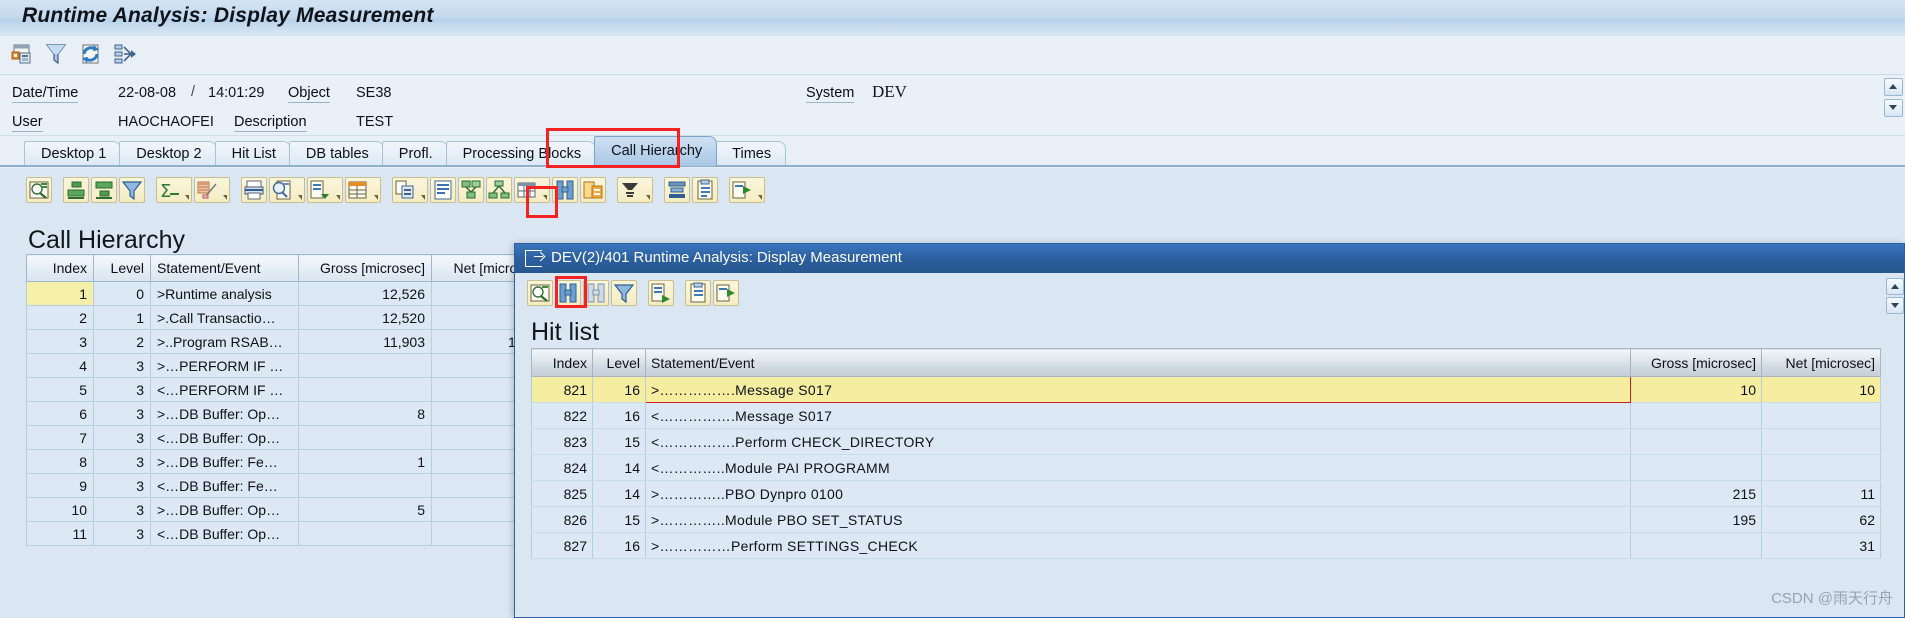  Describe the element at coordinates (1895, 308) in the screenshot. I see `dialog-scroll-arrows` at that location.